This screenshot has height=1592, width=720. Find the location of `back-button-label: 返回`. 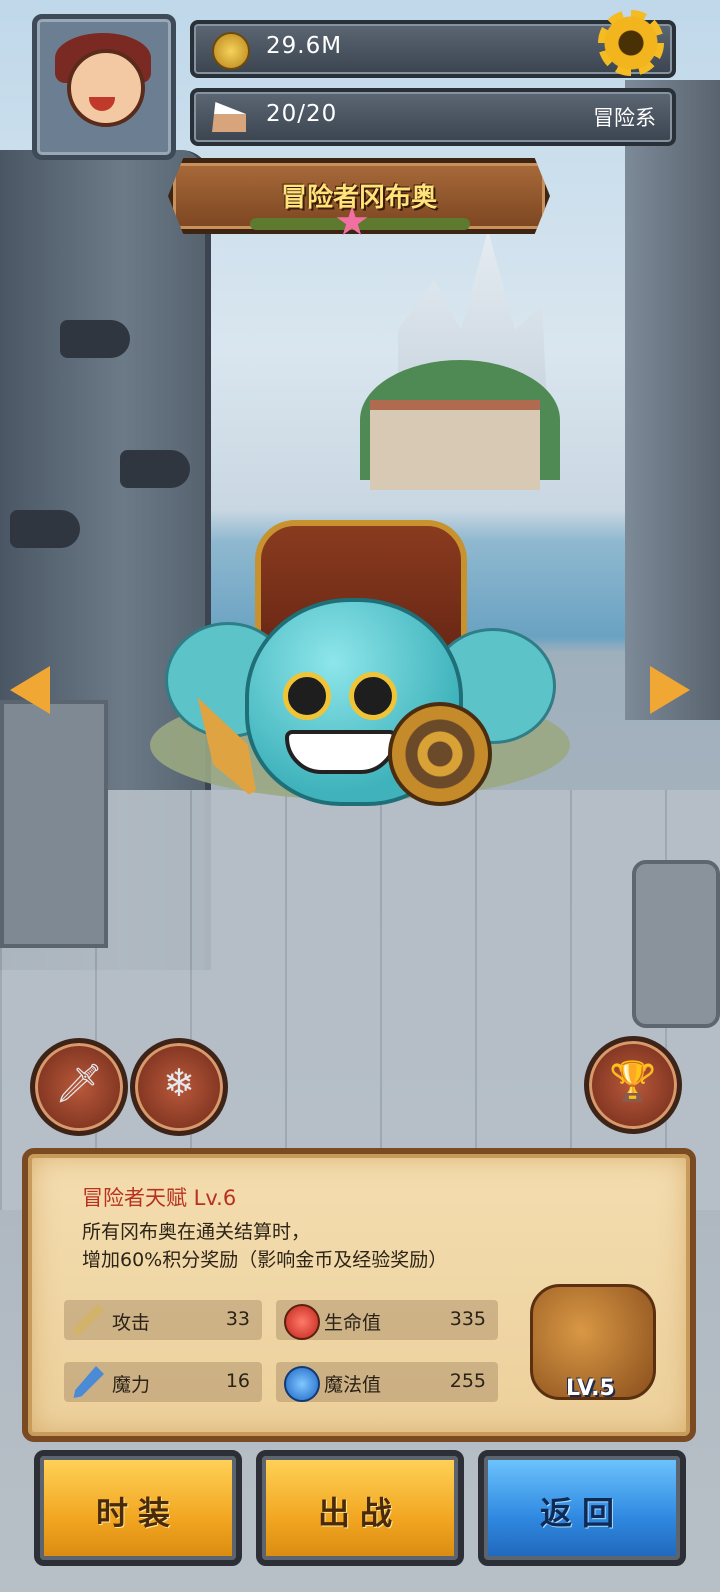

back-button-label: 返回 is located at coordinates (581, 1513).